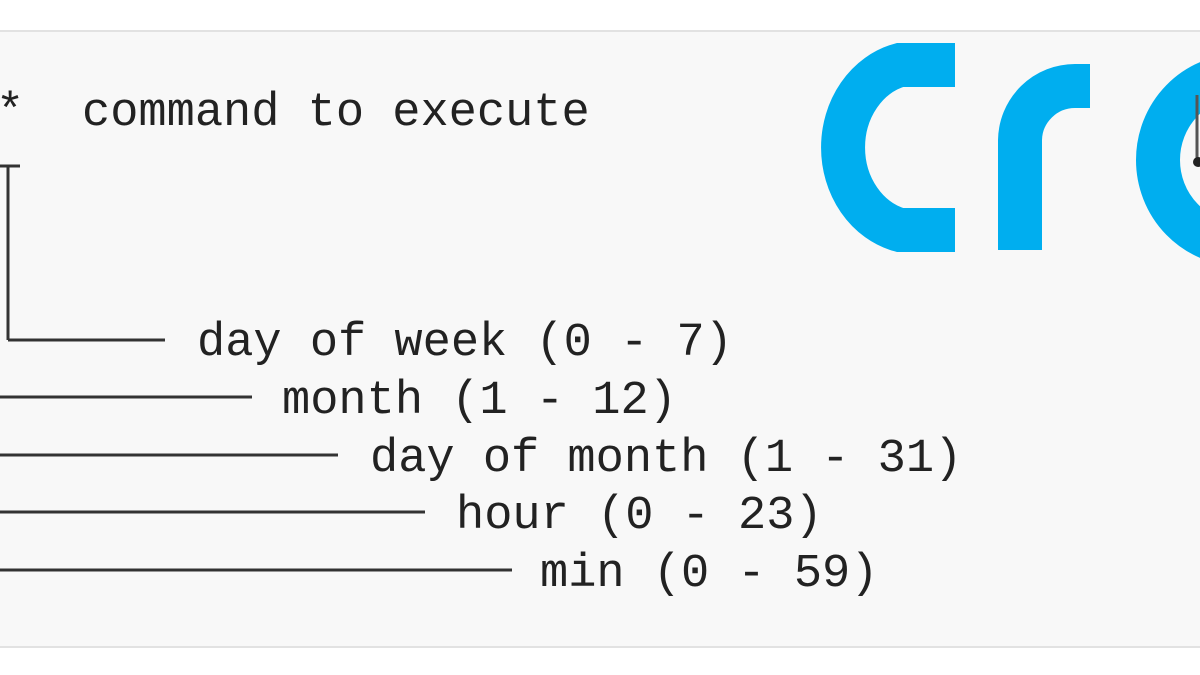 The image size is (1200, 675). I want to click on field-month: month (1 - 12), so click(479, 401).